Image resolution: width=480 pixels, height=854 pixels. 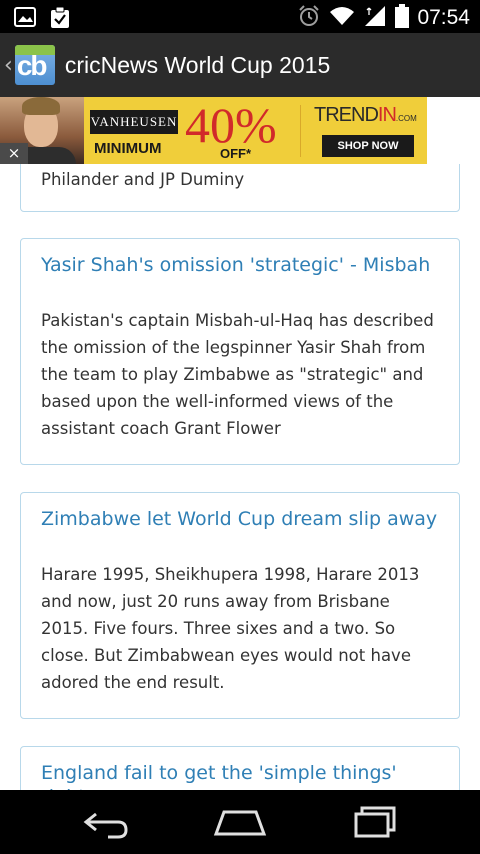 I want to click on ad-trendin-in: IN, so click(x=387, y=115).